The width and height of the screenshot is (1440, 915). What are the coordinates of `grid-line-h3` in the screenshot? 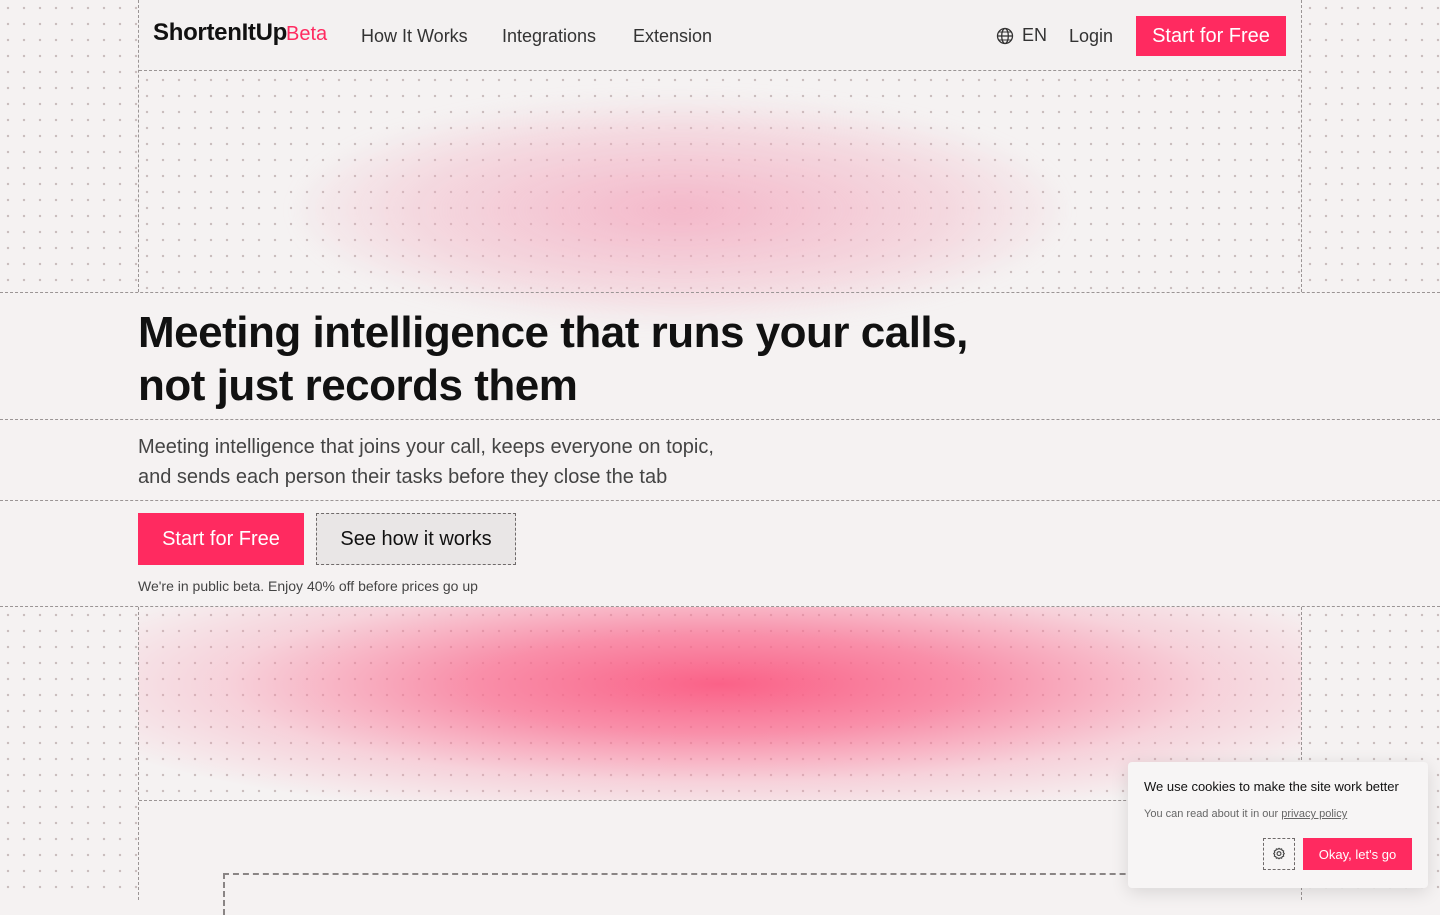 It's located at (720, 500).